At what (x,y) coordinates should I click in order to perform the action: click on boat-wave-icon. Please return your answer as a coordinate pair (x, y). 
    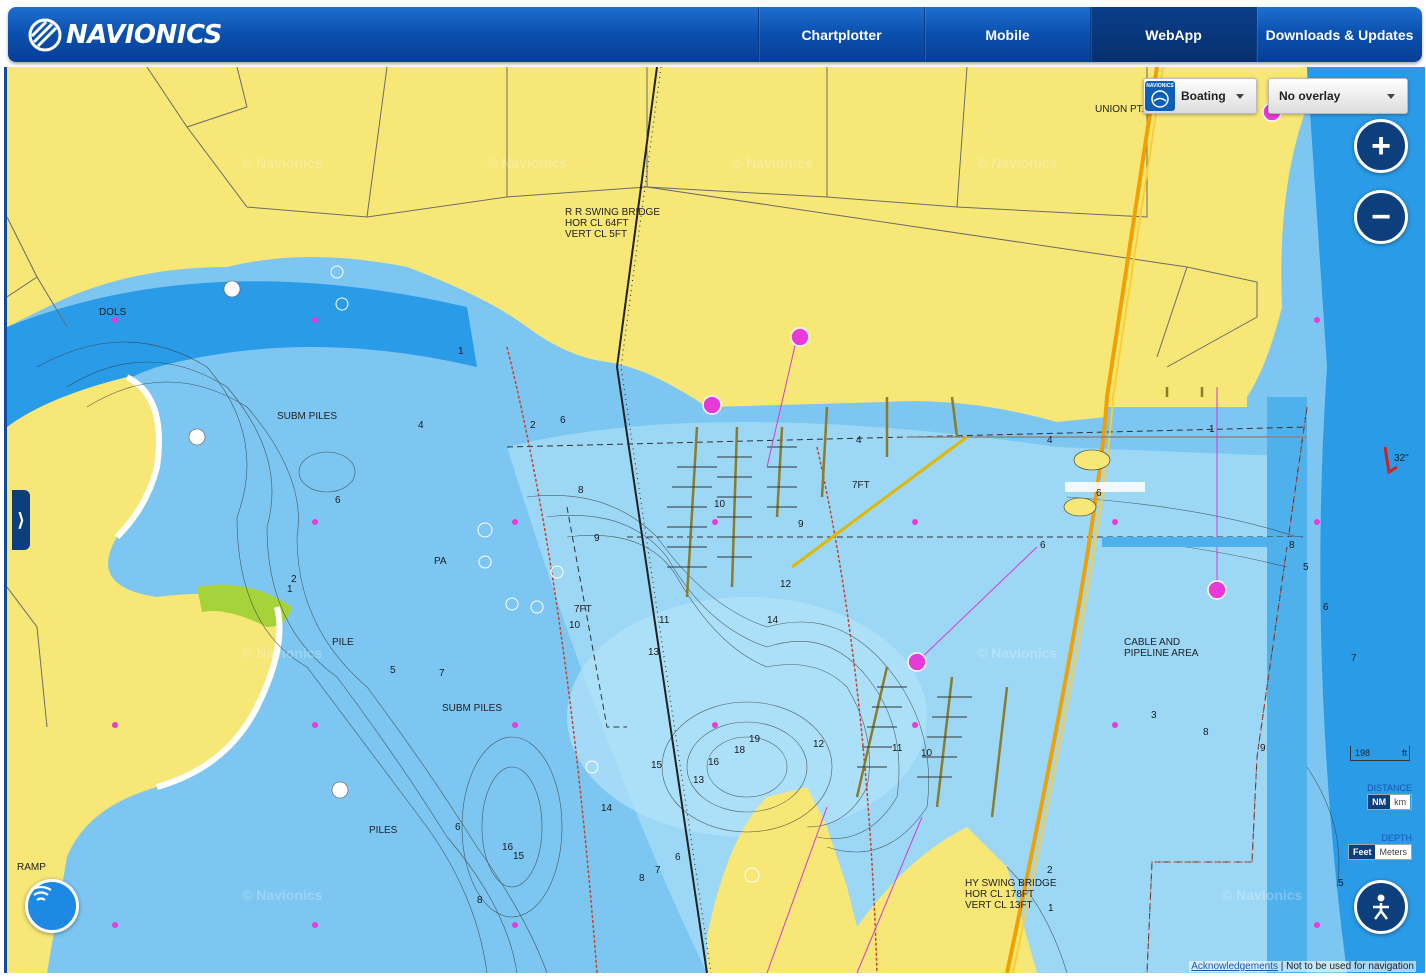
    Looking at the image, I should click on (1160, 99).